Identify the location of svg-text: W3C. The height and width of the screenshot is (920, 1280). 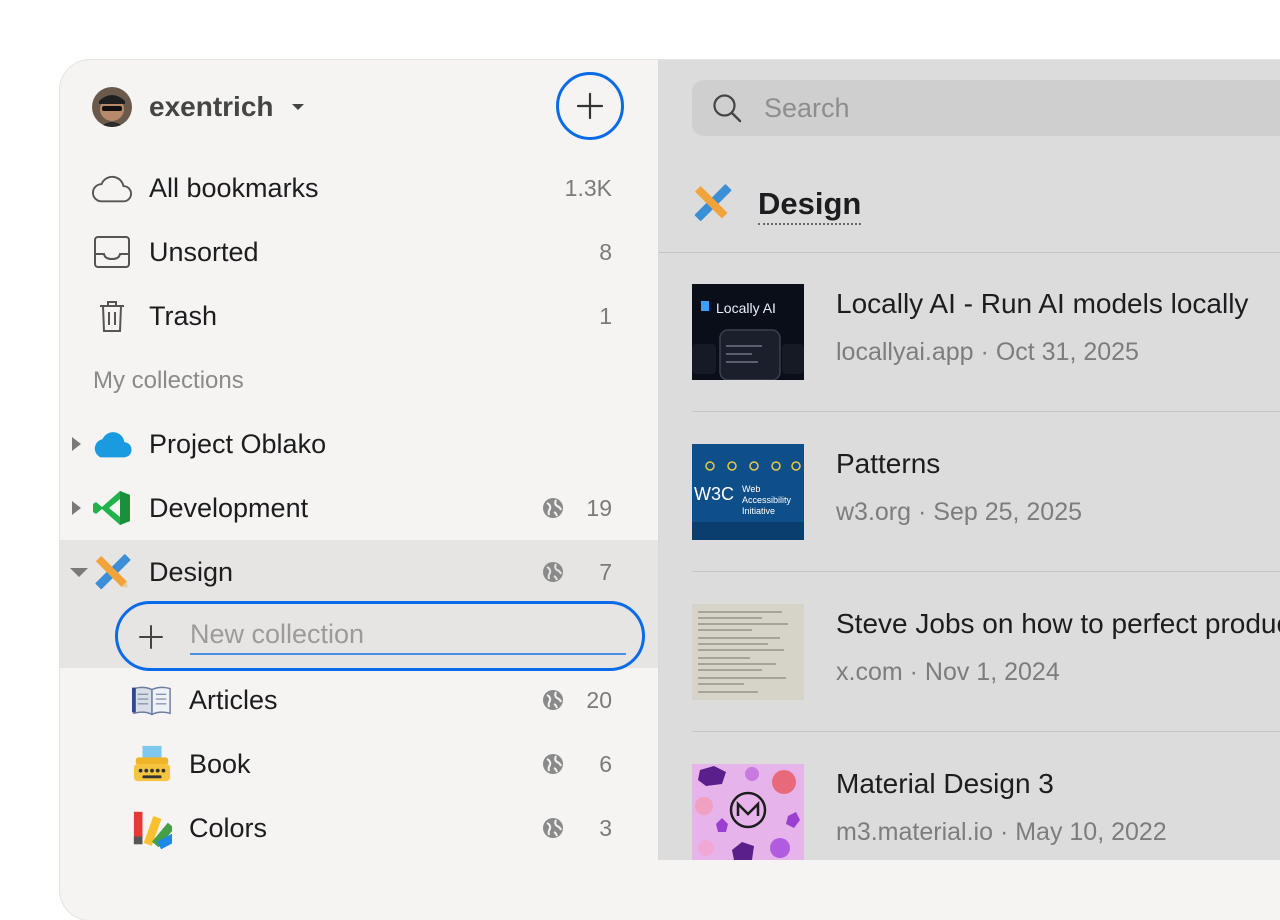
(714, 494).